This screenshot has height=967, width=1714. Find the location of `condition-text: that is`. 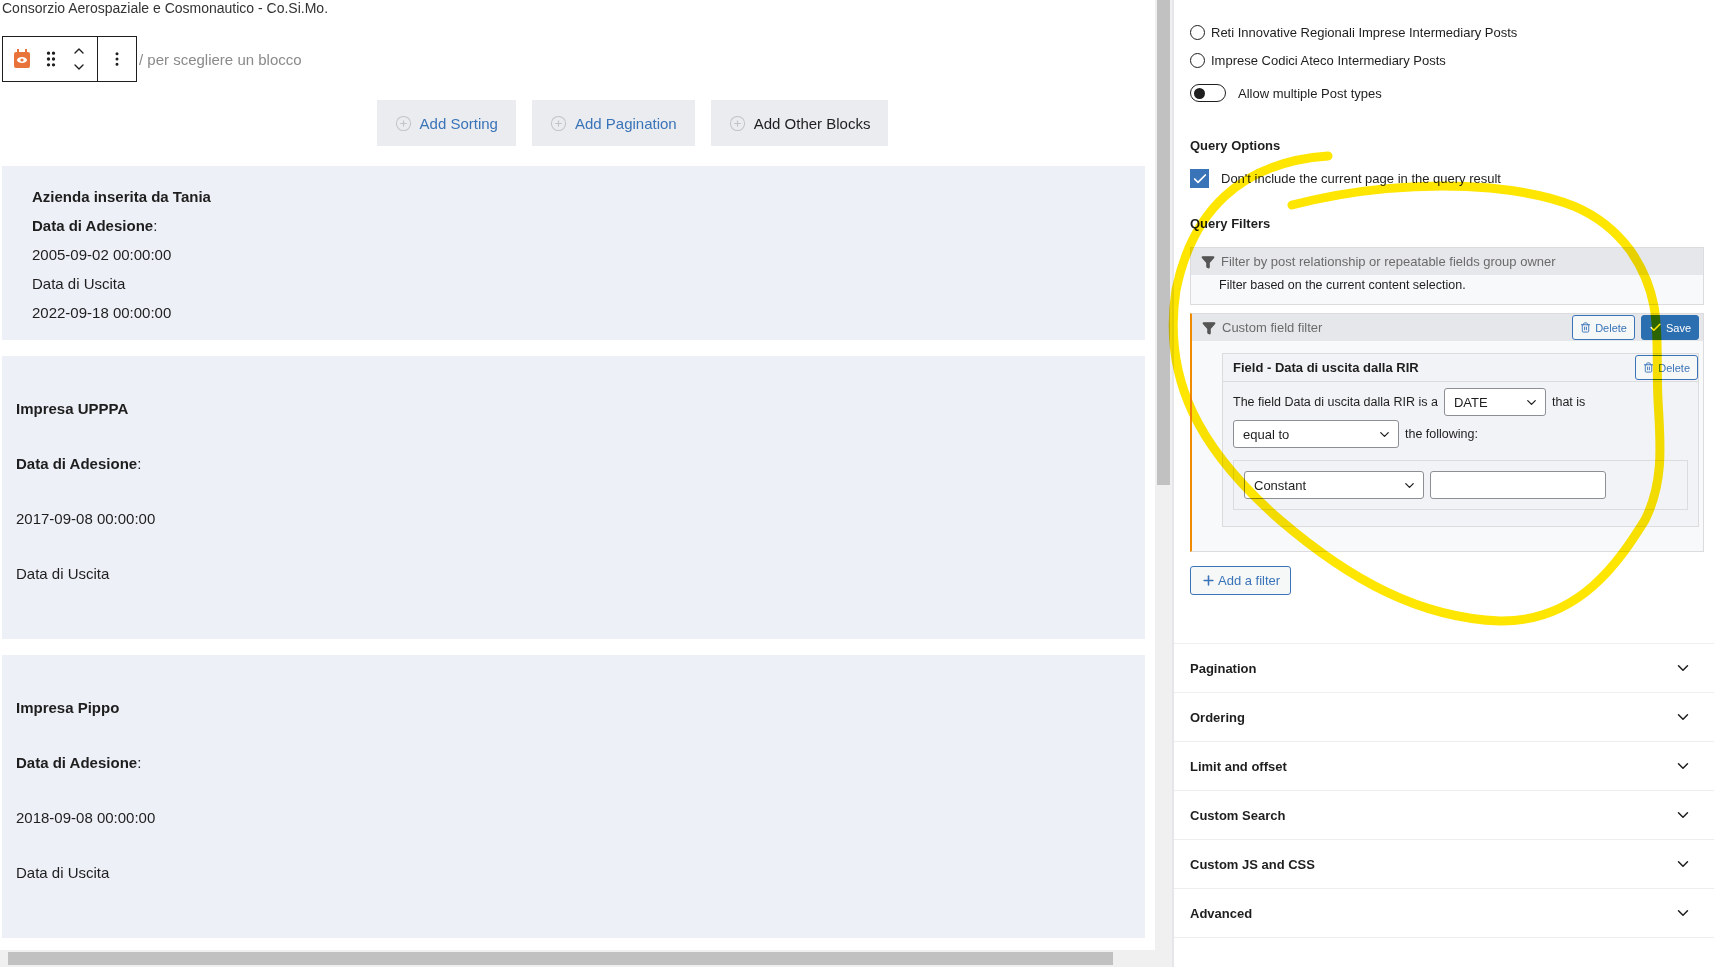

condition-text: that is is located at coordinates (1568, 402).